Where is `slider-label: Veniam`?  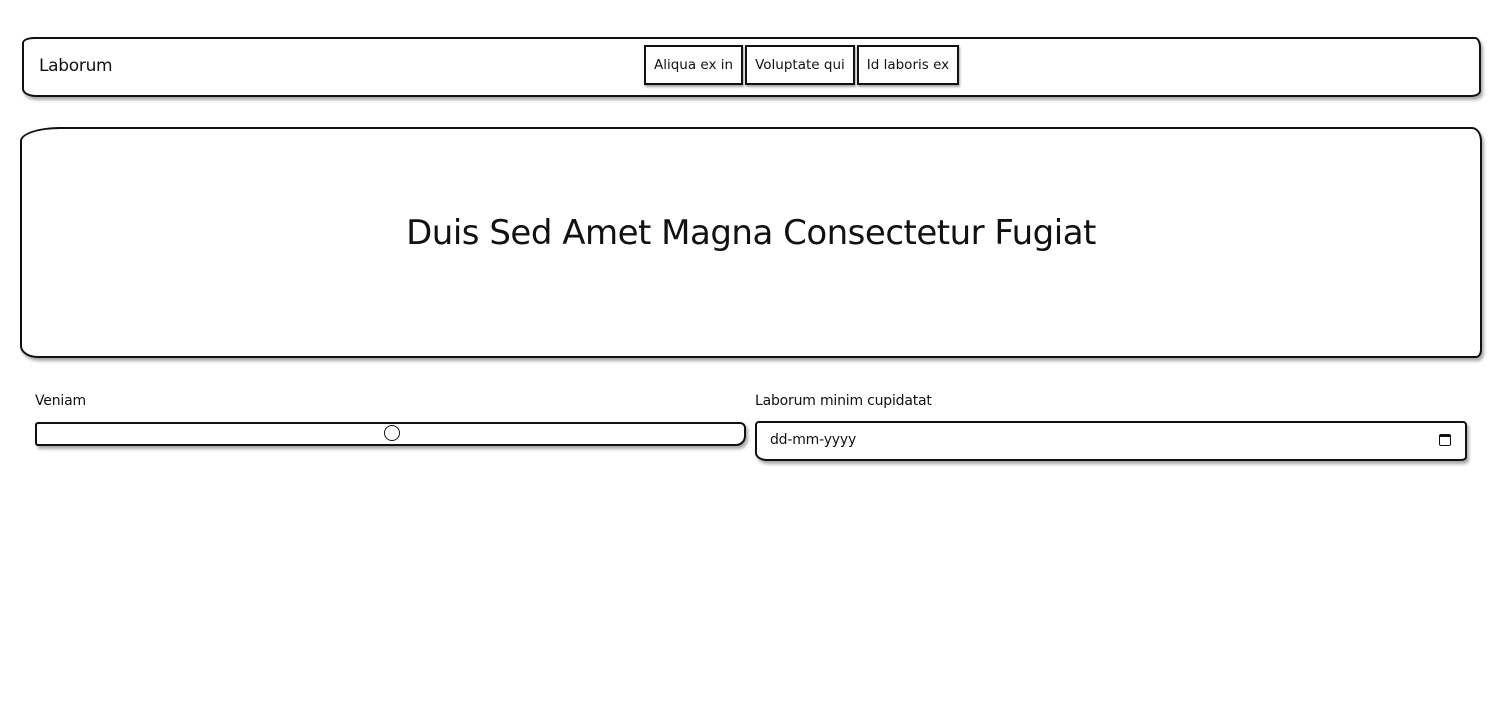
slider-label: Veniam is located at coordinates (60, 401).